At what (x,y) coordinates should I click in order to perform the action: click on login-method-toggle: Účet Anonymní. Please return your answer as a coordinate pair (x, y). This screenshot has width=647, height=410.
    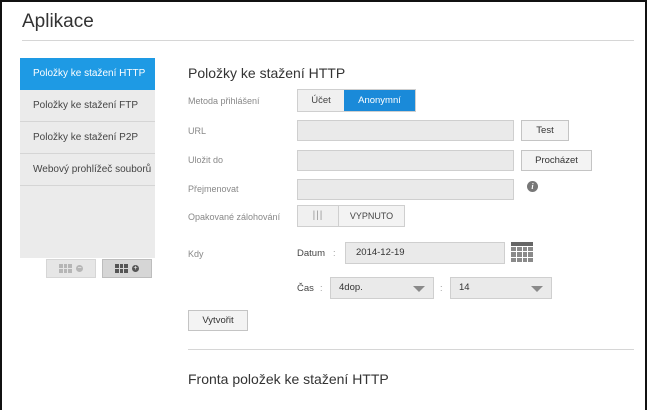
    Looking at the image, I should click on (356, 100).